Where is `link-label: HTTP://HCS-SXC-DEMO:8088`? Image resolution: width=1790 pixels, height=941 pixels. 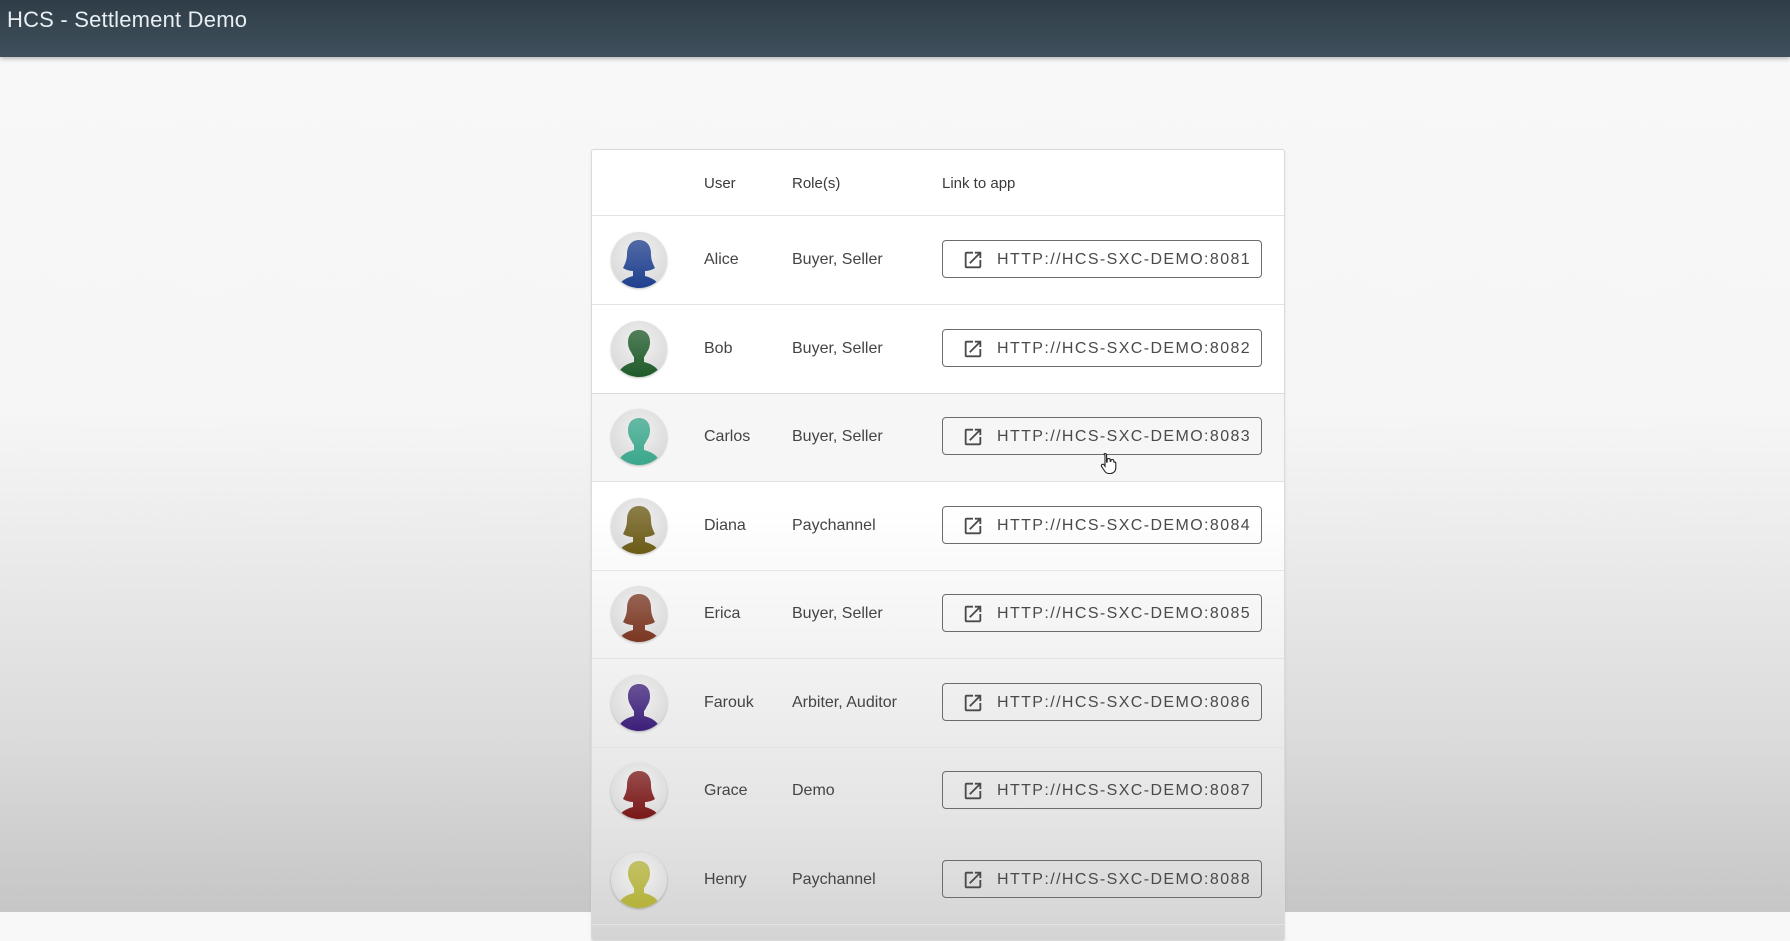 link-label: HTTP://HCS-SXC-DEMO:8088 is located at coordinates (1124, 879).